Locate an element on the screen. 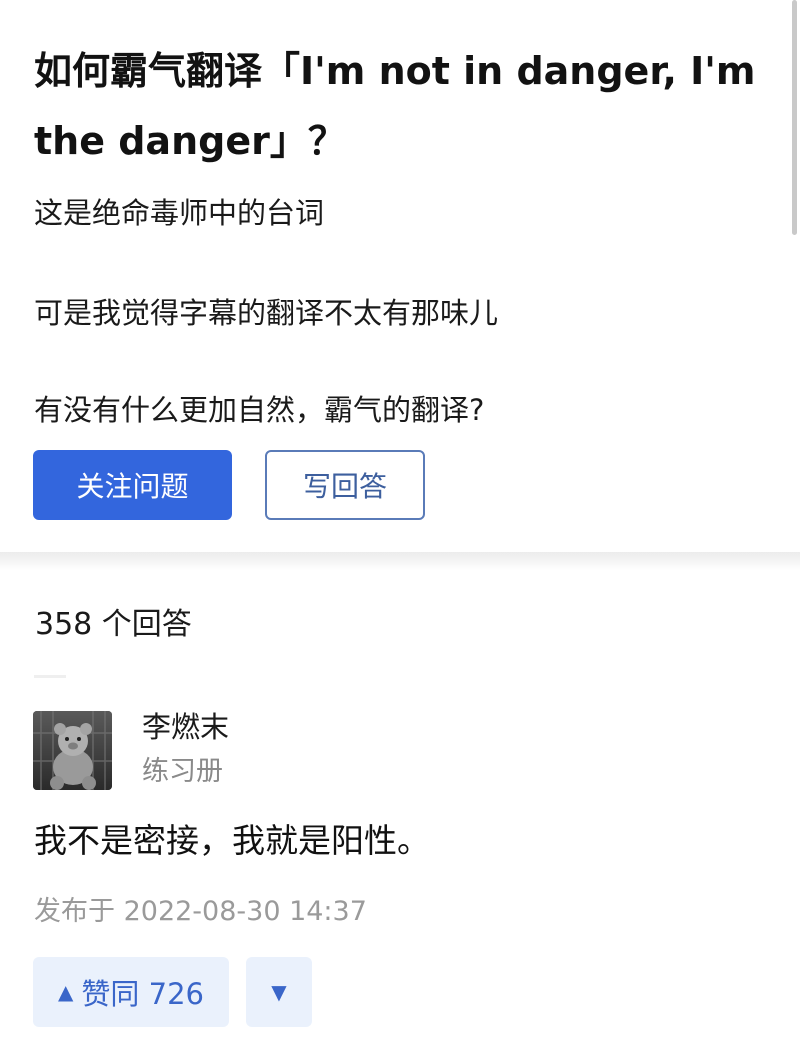 The height and width of the screenshot is (1048, 800). question-detail-line-2: 可是我觉得字幕的翻译不太有那味儿 is located at coordinates (266, 313).